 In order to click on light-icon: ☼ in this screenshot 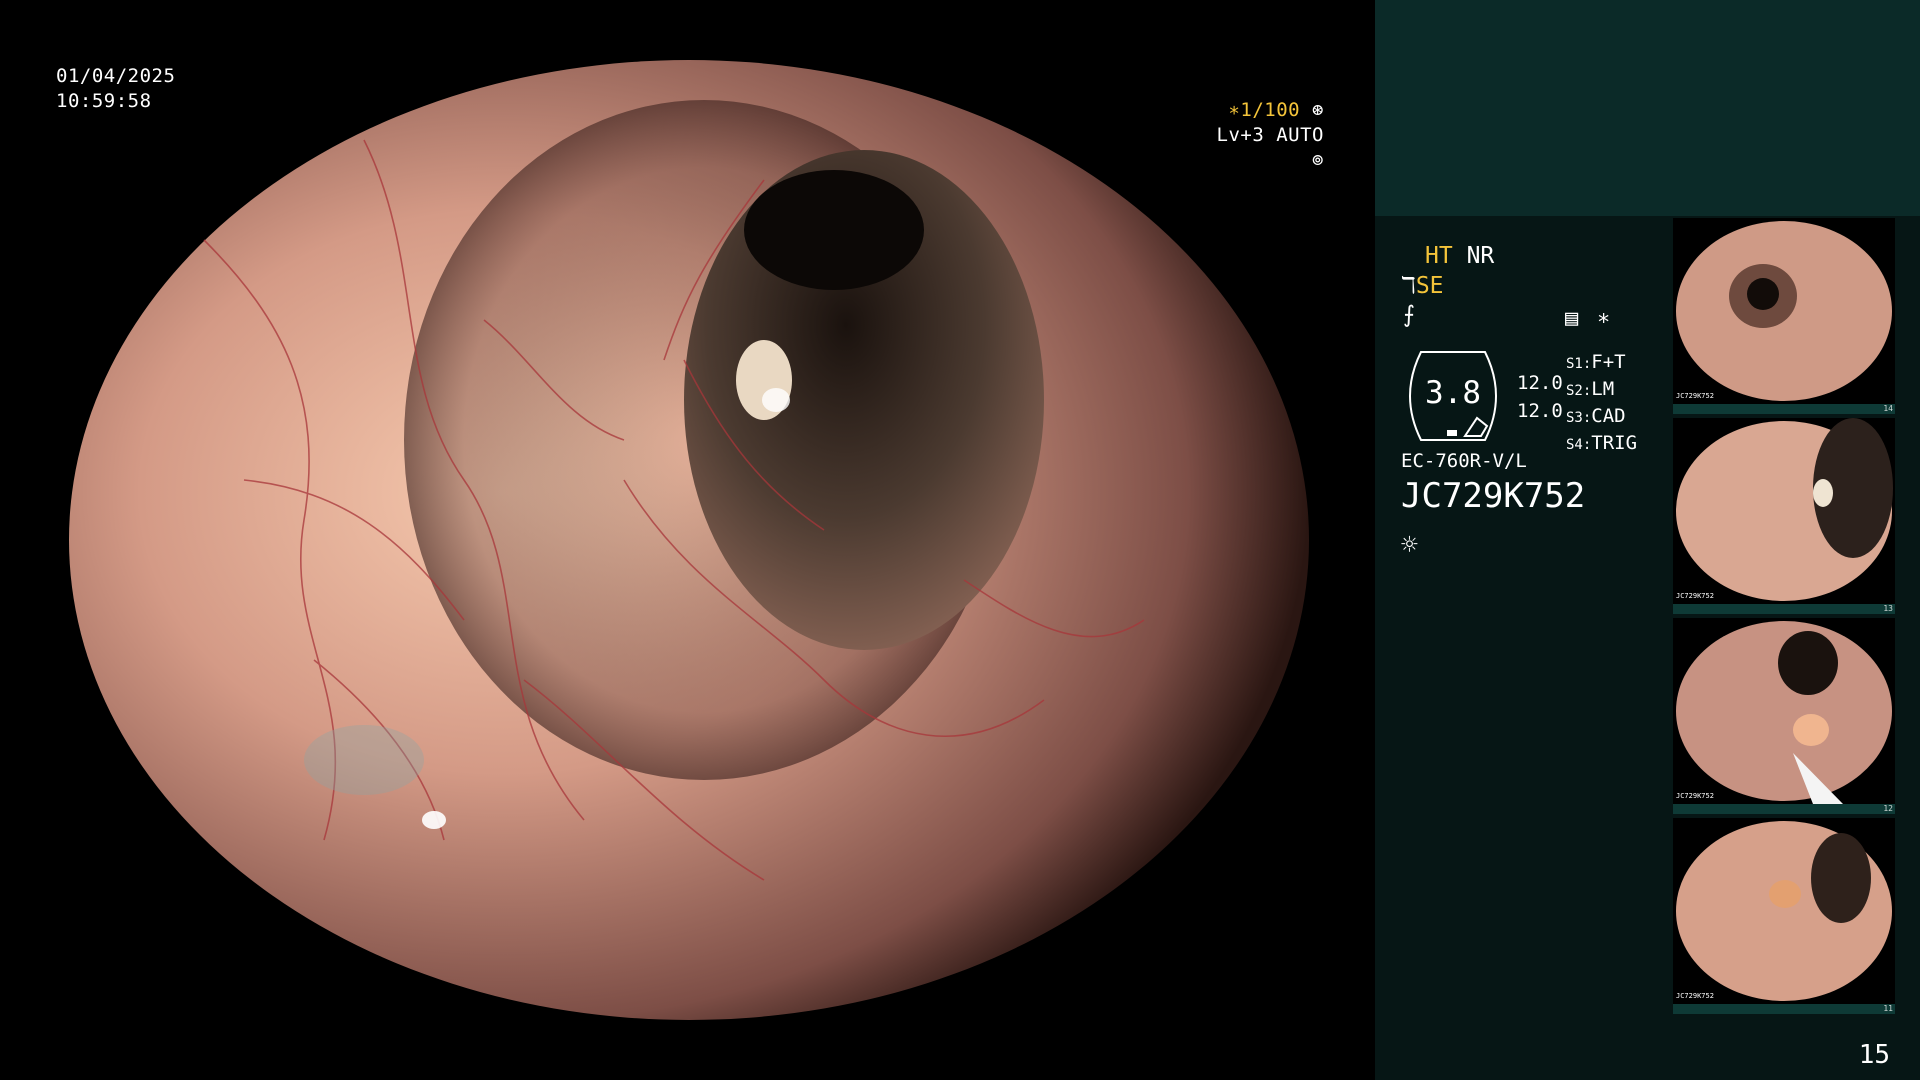, I will do `click(1409, 544)`.